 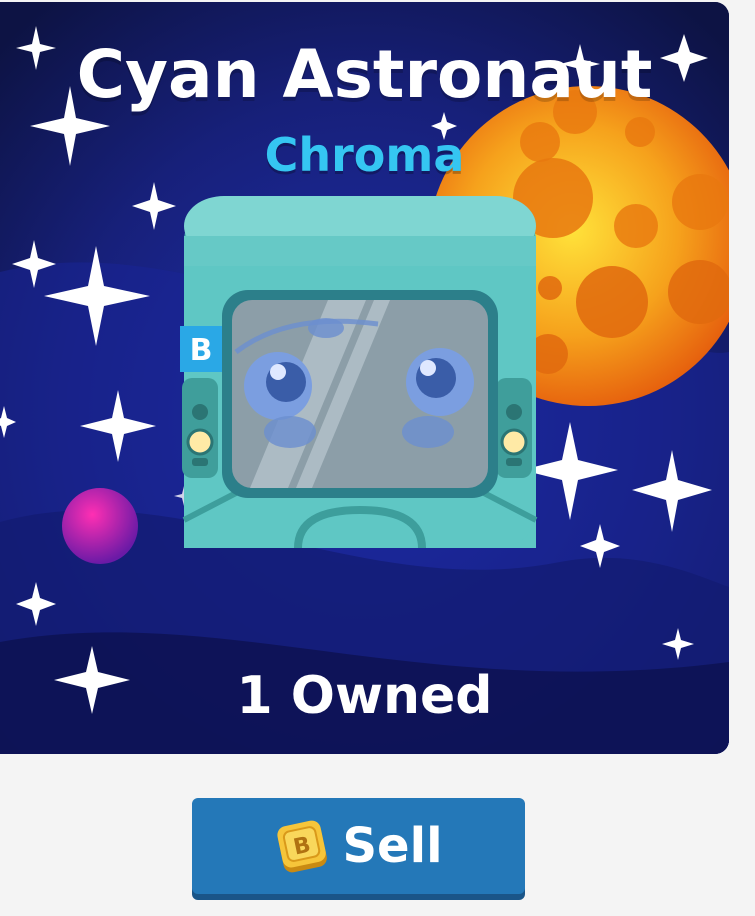 I want to click on pink-planet-icon, so click(x=100, y=526).